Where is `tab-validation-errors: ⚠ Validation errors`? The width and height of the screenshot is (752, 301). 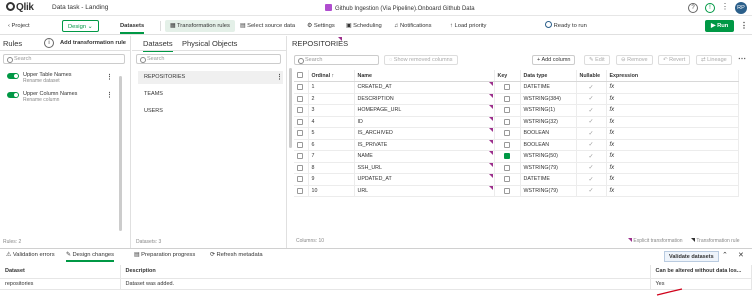 tab-validation-errors: ⚠ Validation errors is located at coordinates (30, 255).